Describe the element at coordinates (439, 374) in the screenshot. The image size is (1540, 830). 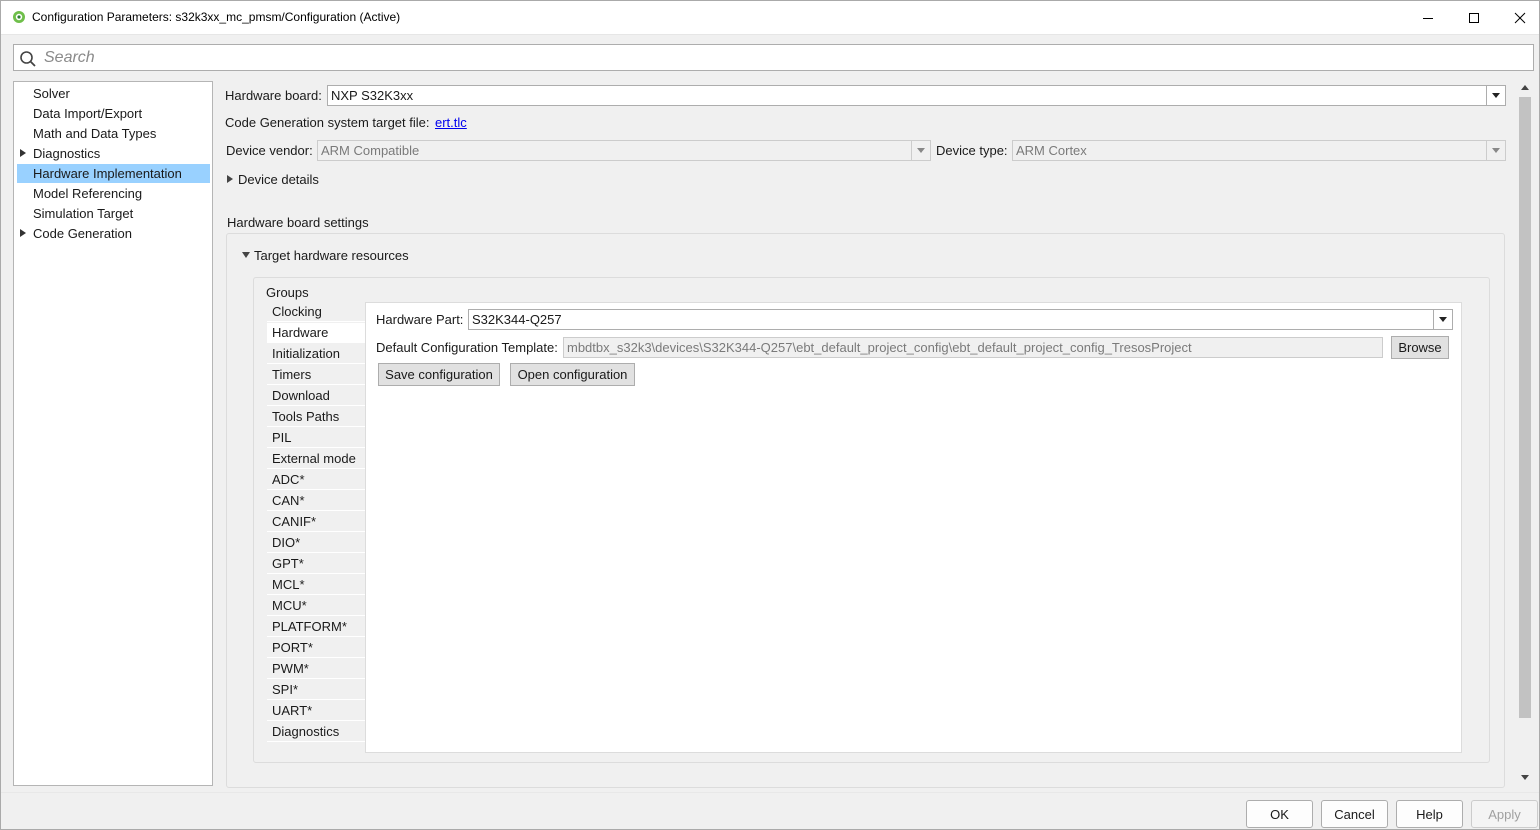
I see `save-configuration-button: Save configuration` at that location.